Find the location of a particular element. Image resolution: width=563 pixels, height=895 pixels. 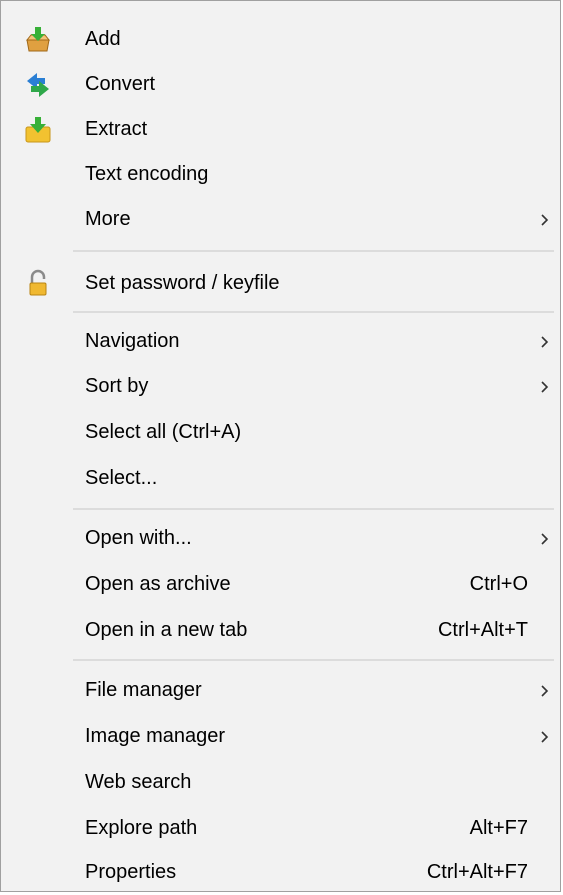

menu-item-properties: Properties Ctrl+Alt+F7 is located at coordinates (280, 872).